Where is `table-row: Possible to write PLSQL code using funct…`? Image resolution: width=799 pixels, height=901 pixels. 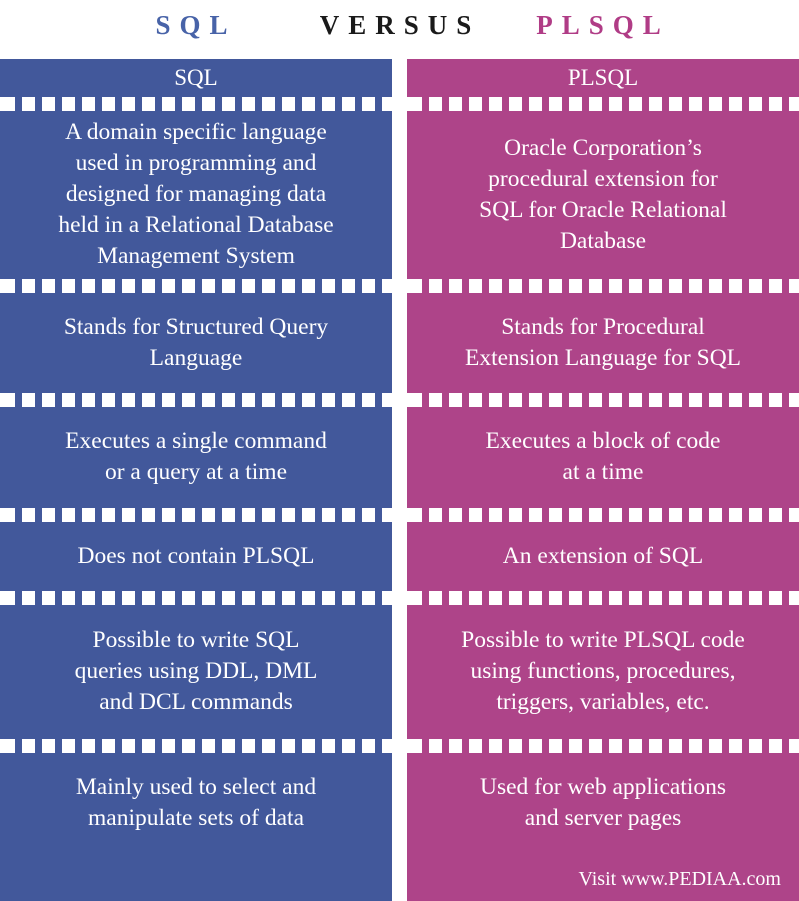
table-row: Possible to write PLSQL code using funct… is located at coordinates (603, 672).